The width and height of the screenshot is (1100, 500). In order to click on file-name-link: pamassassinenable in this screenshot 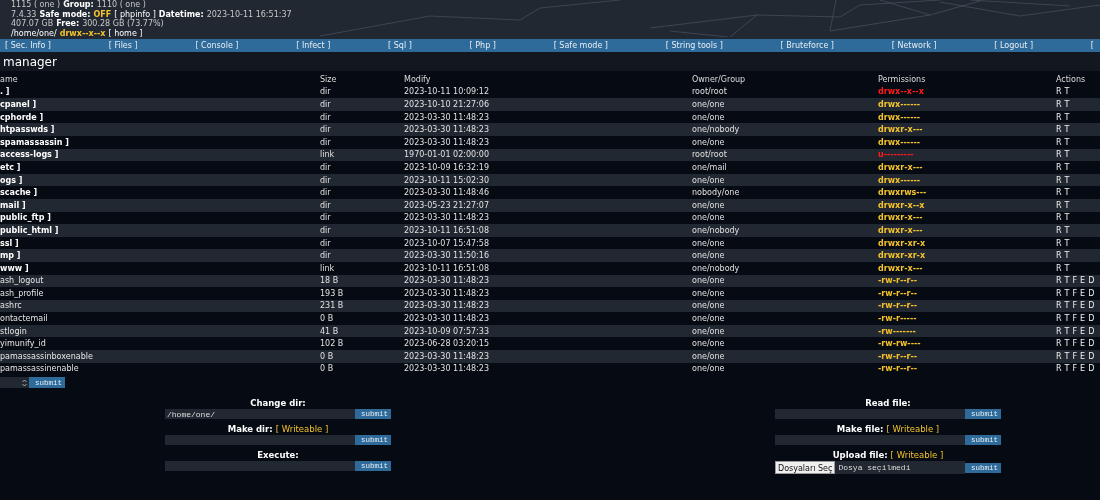, I will do `click(160, 369)`.